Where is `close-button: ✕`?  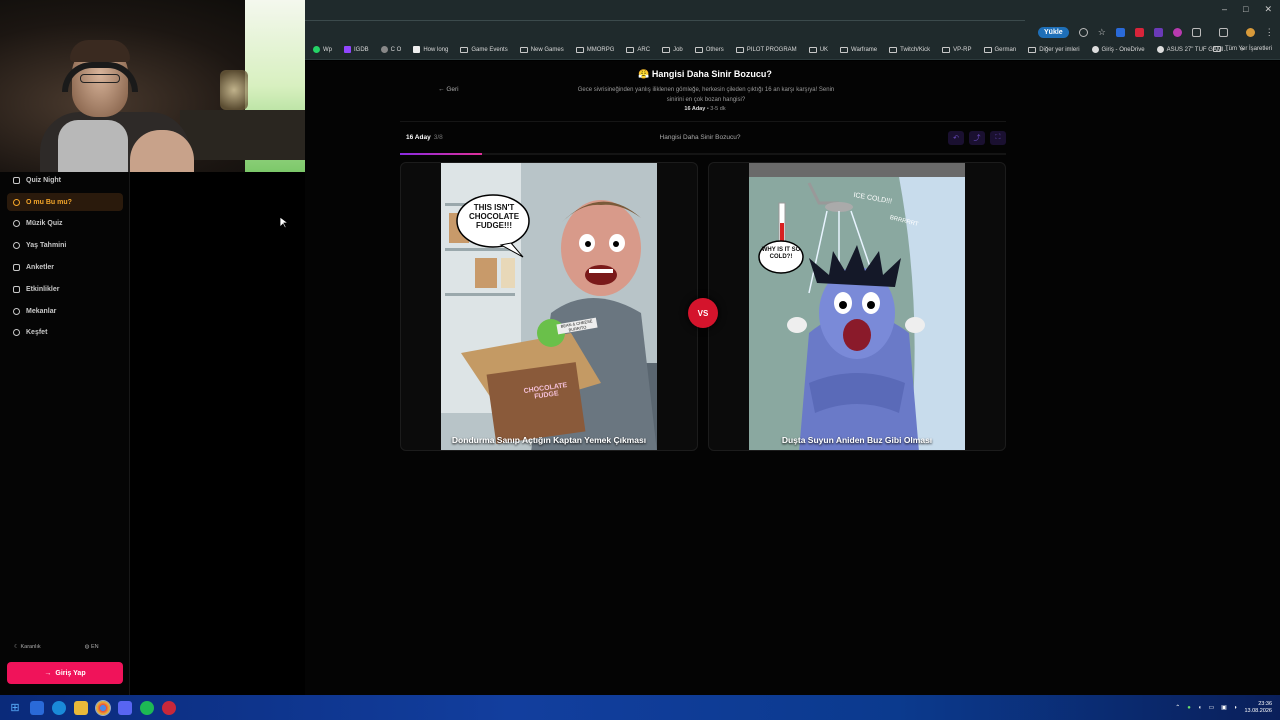
close-button: ✕ is located at coordinates (1268, 9).